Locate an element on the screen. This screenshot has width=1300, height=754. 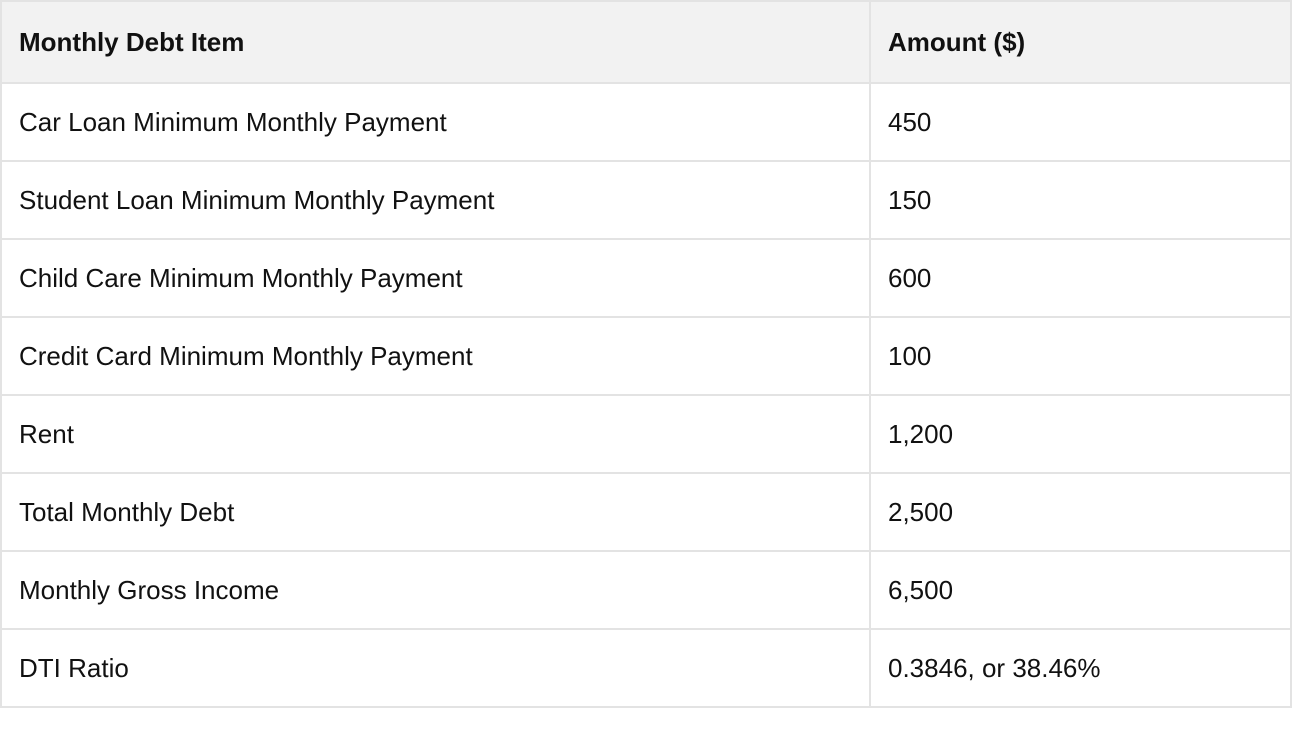
debt-item-cell: Credit Card Minimum Monthly Payment is located at coordinates (435, 356).